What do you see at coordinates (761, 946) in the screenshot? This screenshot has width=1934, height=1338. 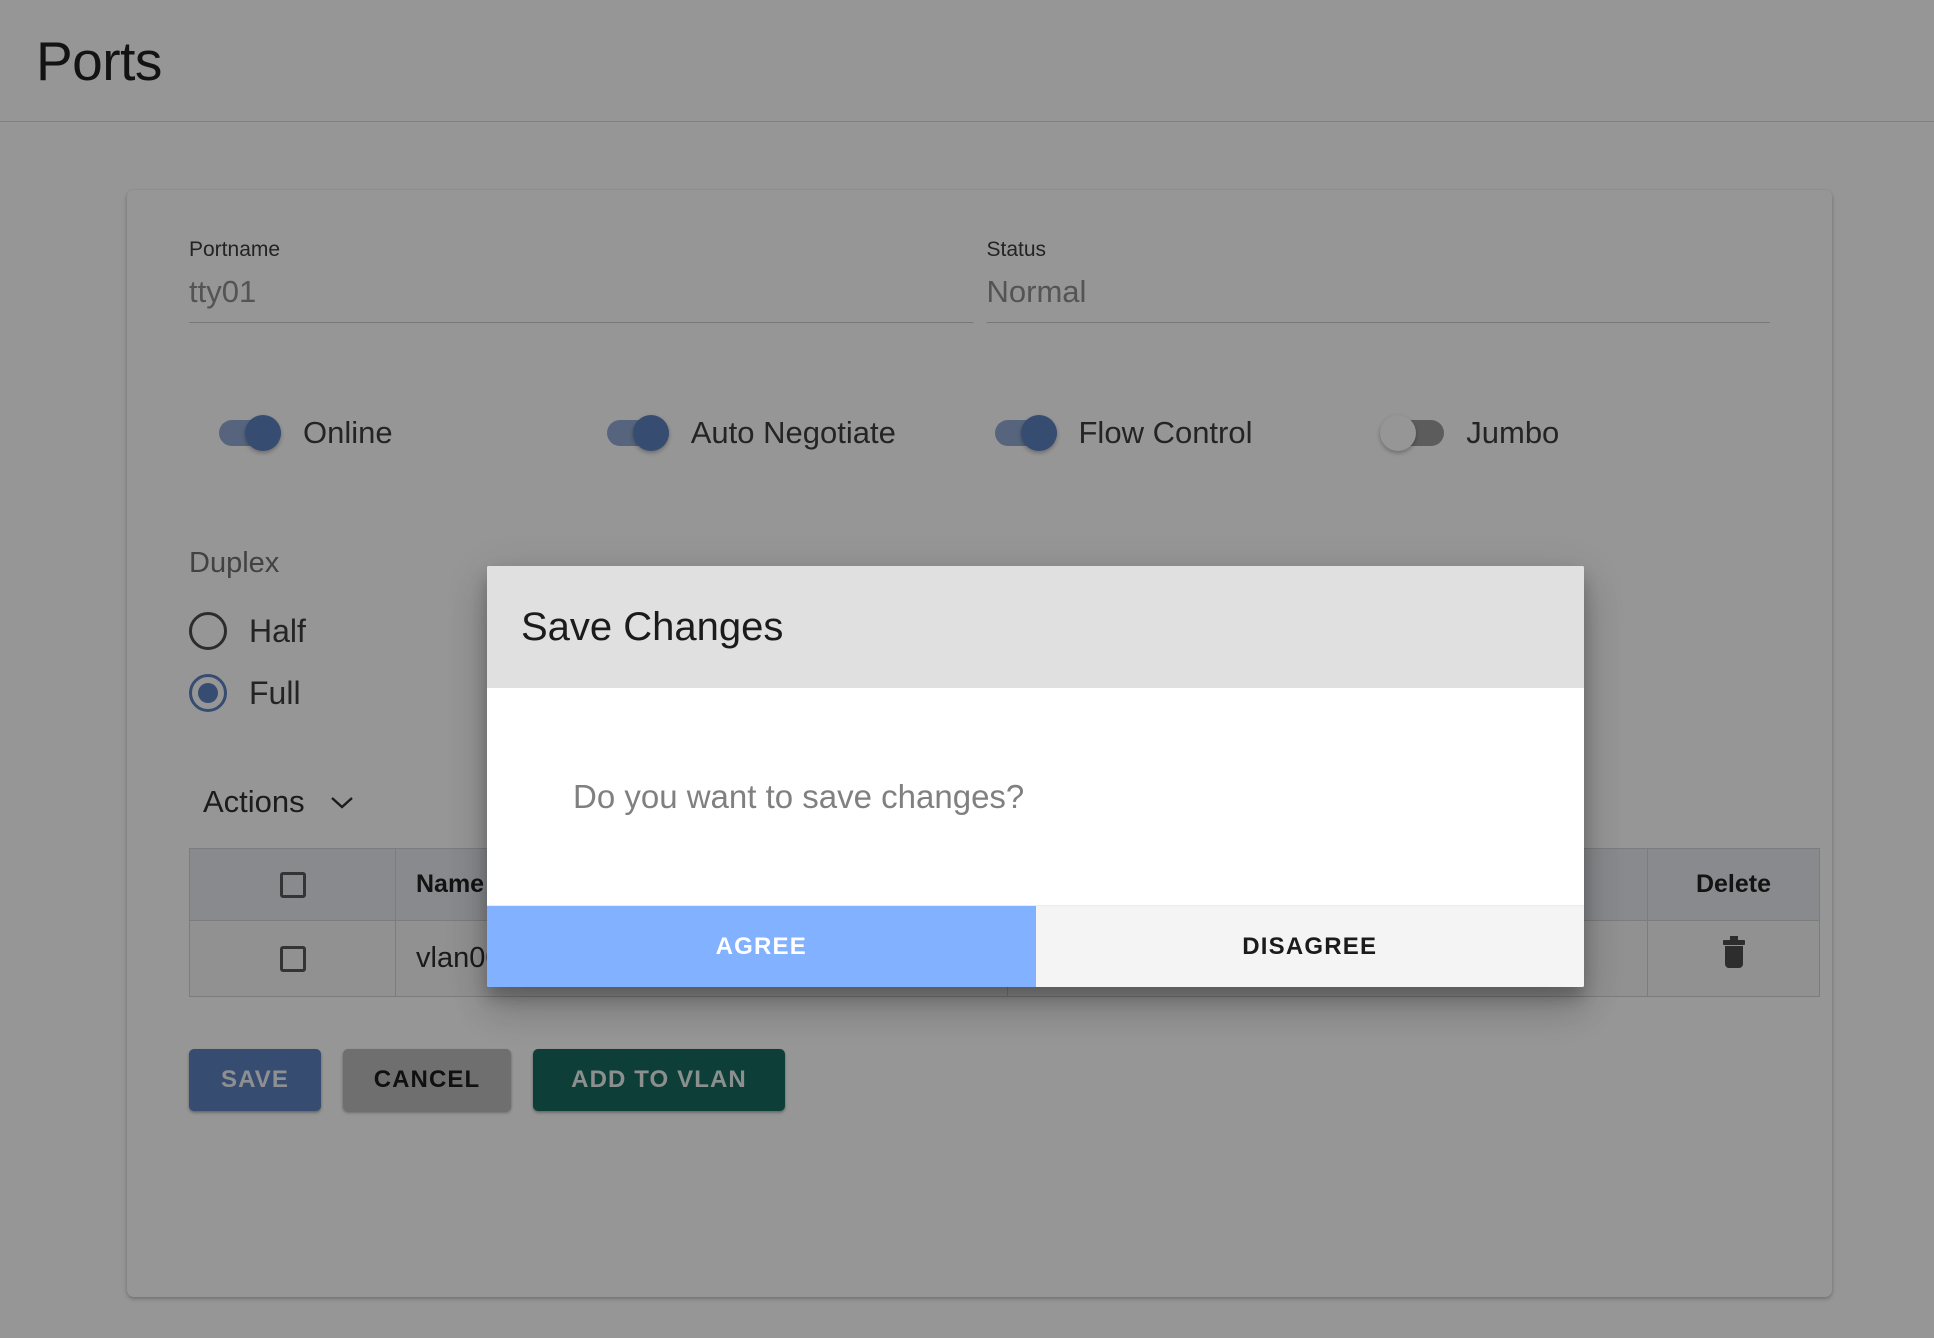 I see `agree-button: AGREE` at bounding box center [761, 946].